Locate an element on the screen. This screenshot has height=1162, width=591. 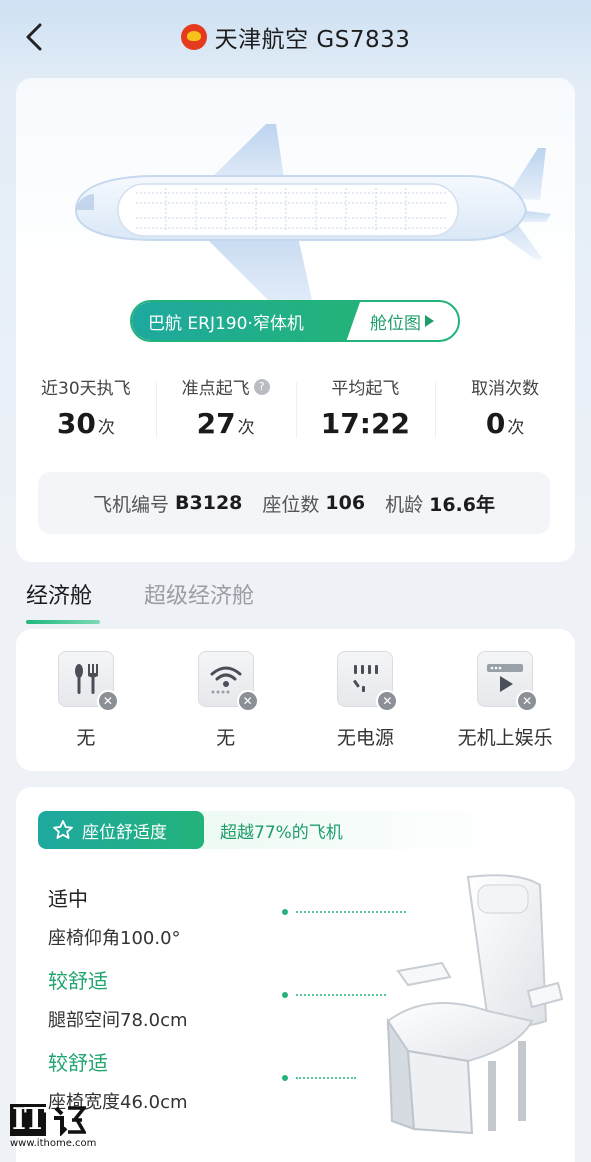
header: 天津航空 GS7833 is located at coordinates (295, 38).